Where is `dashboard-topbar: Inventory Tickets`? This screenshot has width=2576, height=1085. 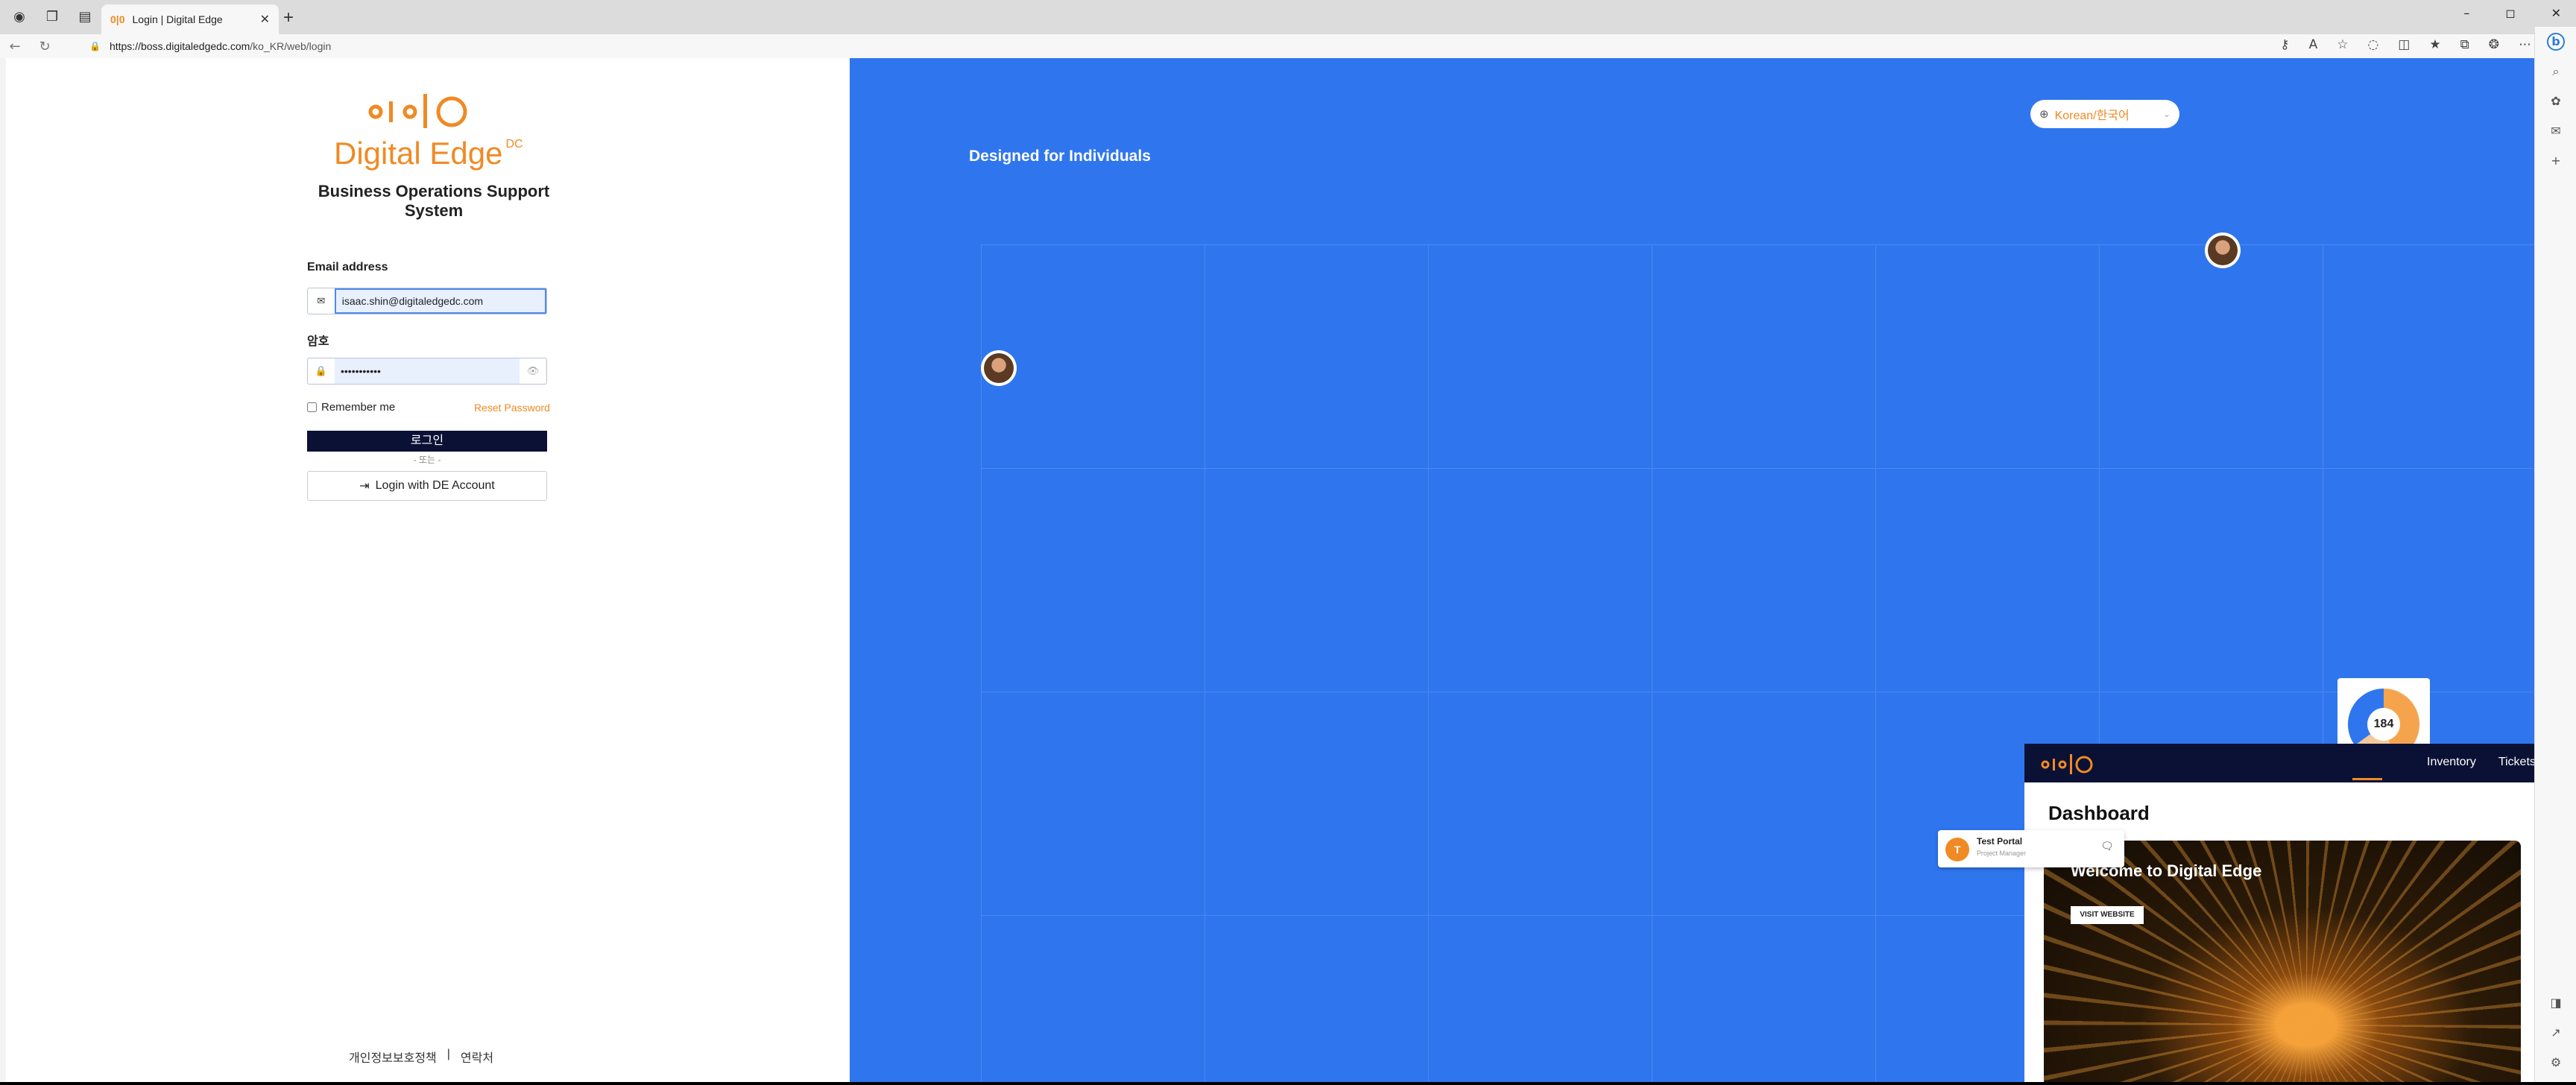 dashboard-topbar: Inventory Tickets is located at coordinates (2279, 763).